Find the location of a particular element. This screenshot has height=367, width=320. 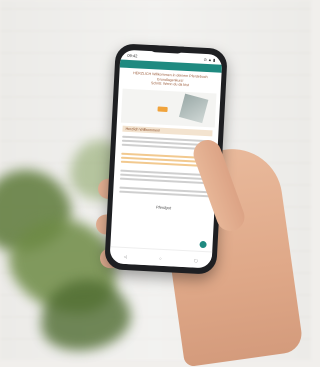

hero-banner is located at coordinates (168, 108).